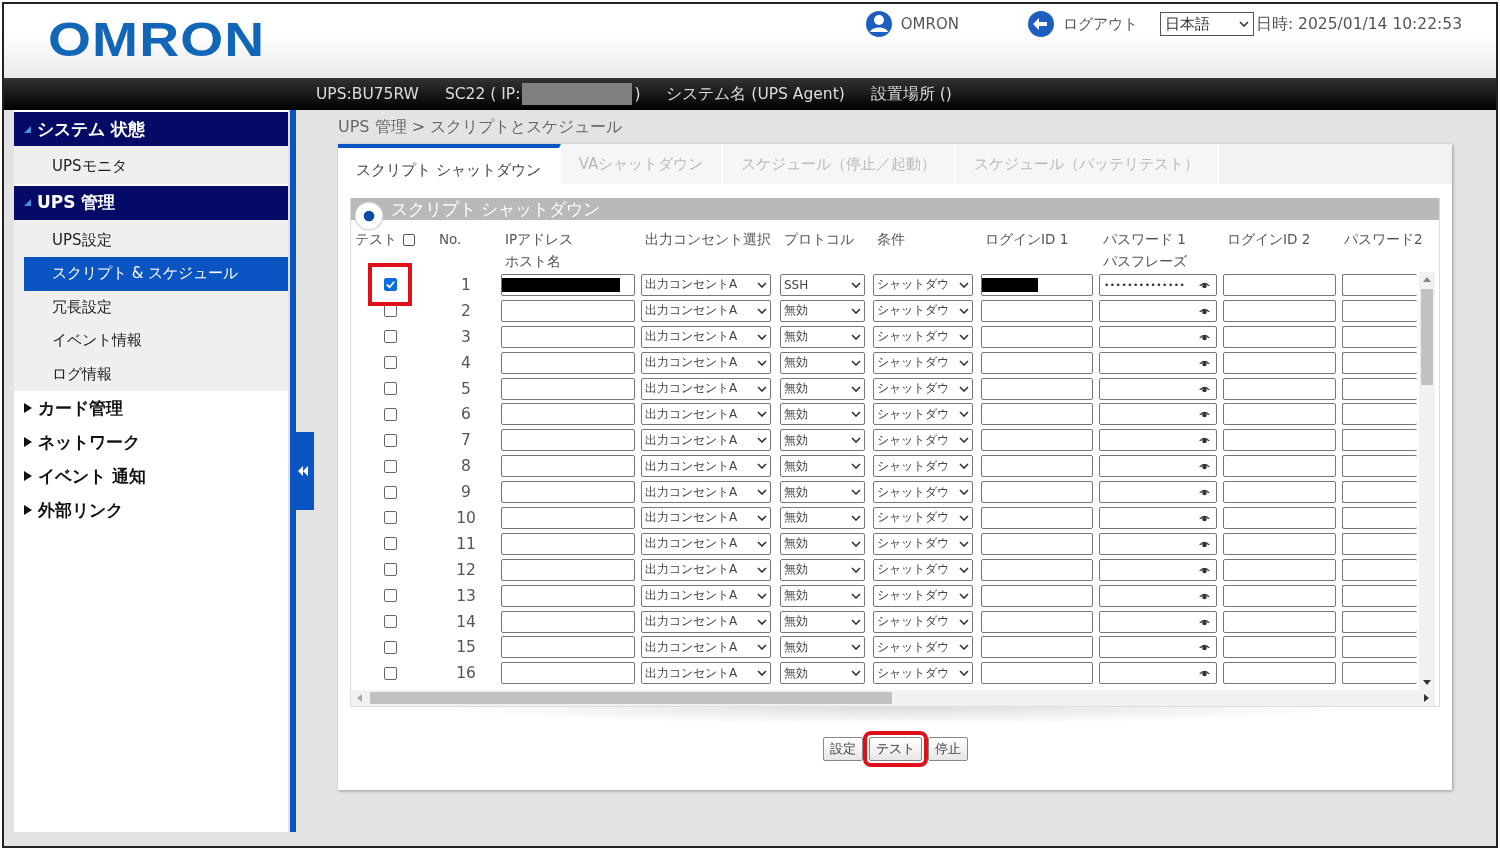 This screenshot has height=850, width=1500. What do you see at coordinates (947, 749) in the screenshot?
I see `action-button: 停止` at bounding box center [947, 749].